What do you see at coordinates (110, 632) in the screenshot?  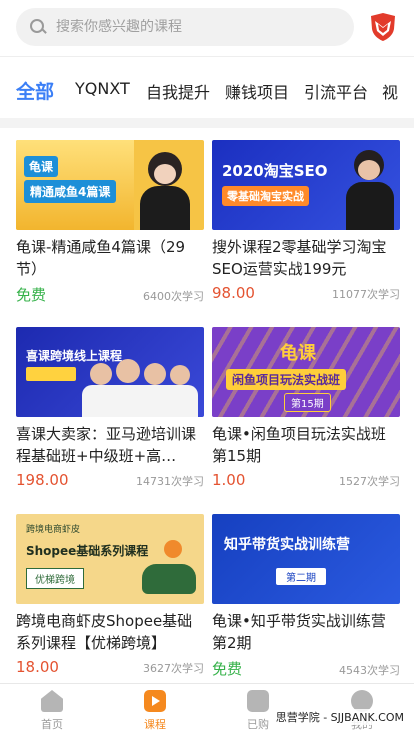 I see `course-title: 跨境电商虾皮Shopee基础系列课程【优梯跨境】` at bounding box center [110, 632].